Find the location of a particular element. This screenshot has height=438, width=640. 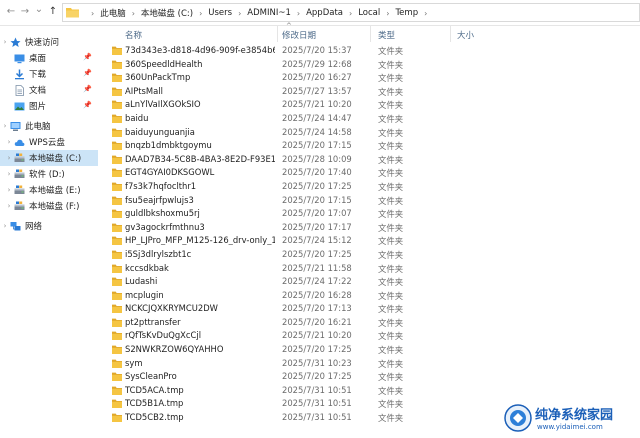

file-date: 2025/7/24 17:22 is located at coordinates (317, 281).